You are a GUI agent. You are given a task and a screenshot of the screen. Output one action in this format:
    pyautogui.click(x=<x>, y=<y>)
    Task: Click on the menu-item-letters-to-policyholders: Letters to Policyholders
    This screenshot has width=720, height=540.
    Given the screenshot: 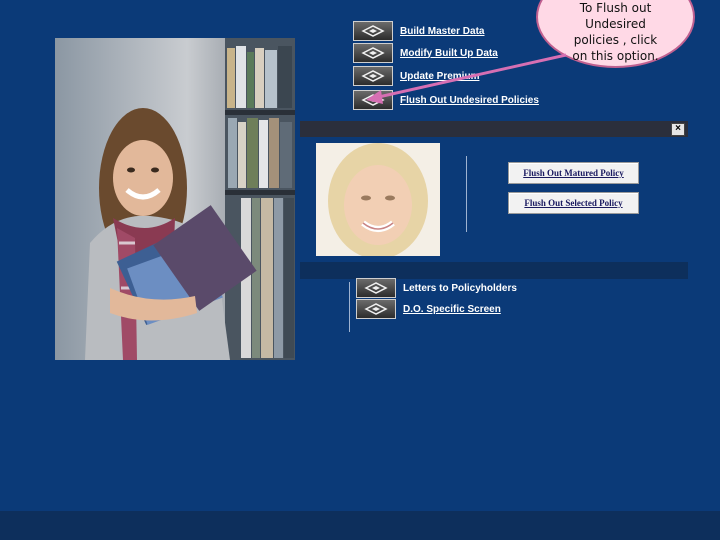 What is the action you would take?
    pyautogui.click(x=436, y=288)
    